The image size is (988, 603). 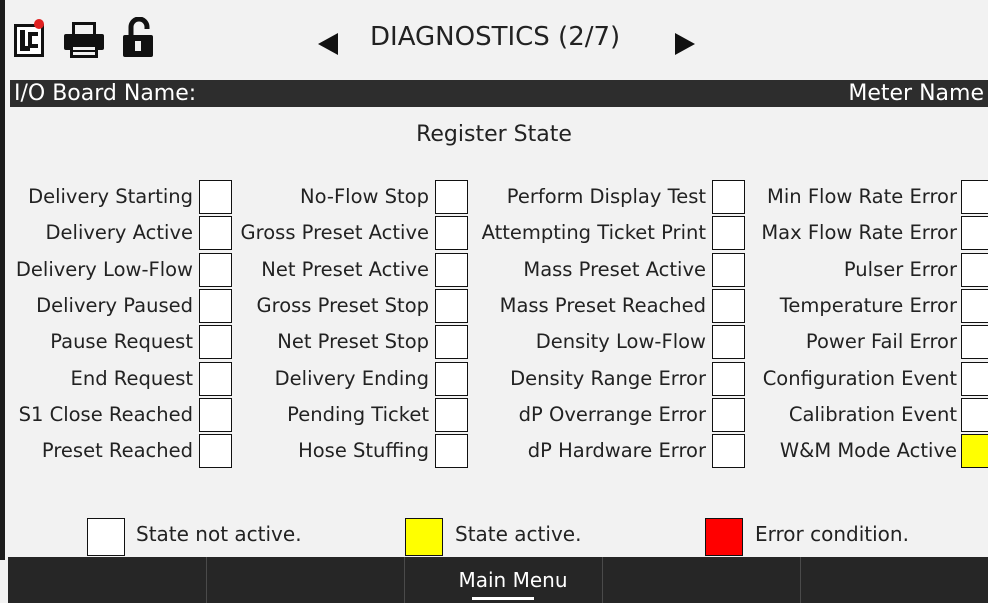 I want to click on legend-inactive-text: State not active., so click(x=219, y=534).